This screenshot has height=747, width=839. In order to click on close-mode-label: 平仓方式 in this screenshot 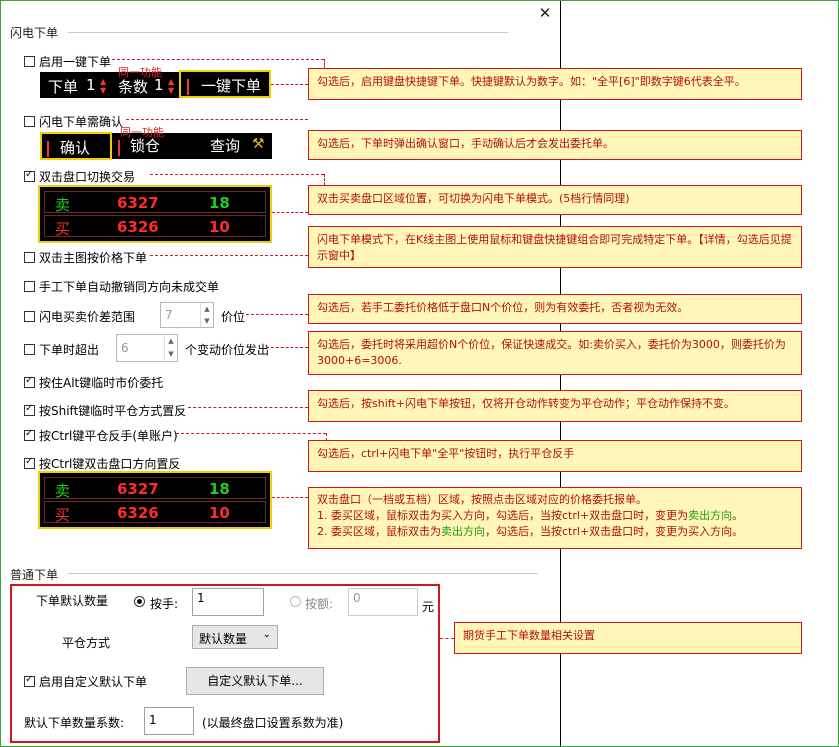, I will do `click(86, 643)`.